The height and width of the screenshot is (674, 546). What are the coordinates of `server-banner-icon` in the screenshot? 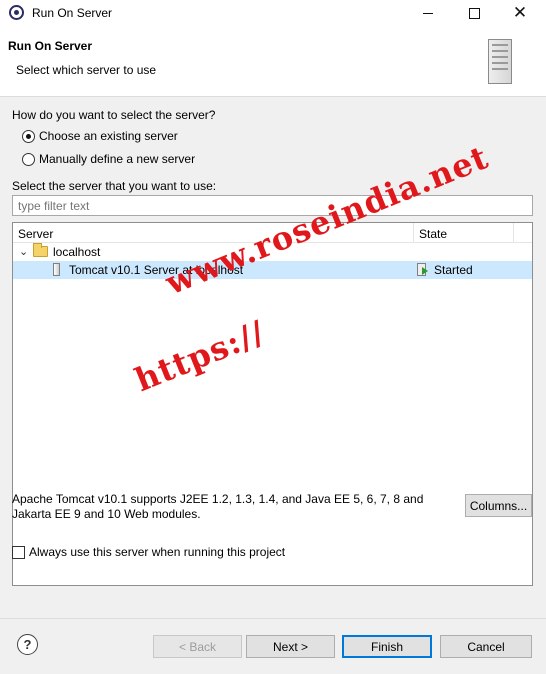 It's located at (500, 61).